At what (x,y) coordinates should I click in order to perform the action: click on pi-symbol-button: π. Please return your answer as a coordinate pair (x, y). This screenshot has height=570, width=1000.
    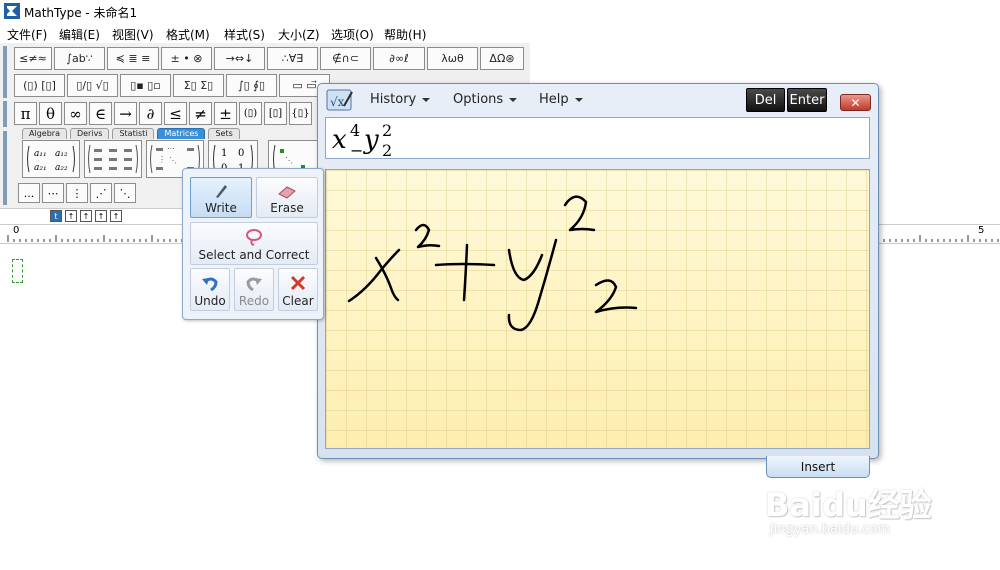
    Looking at the image, I should click on (25, 113).